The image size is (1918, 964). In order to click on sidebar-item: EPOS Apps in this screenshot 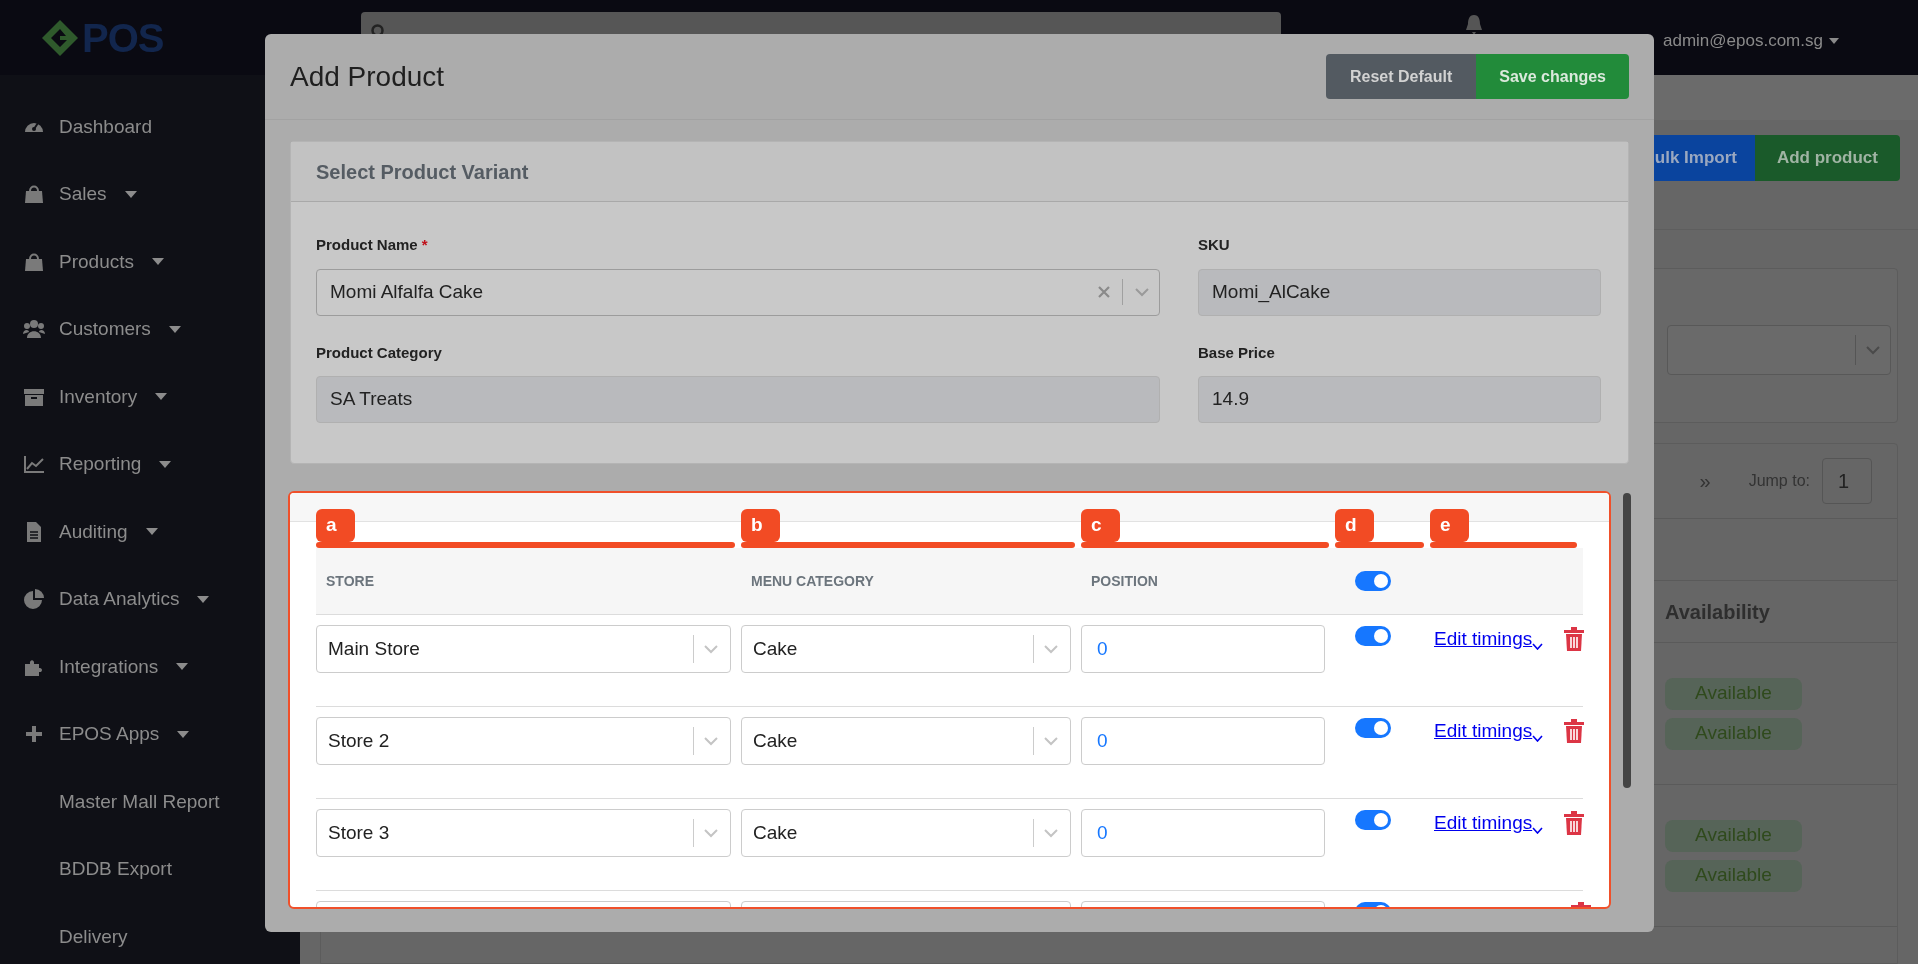, I will do `click(150, 734)`.